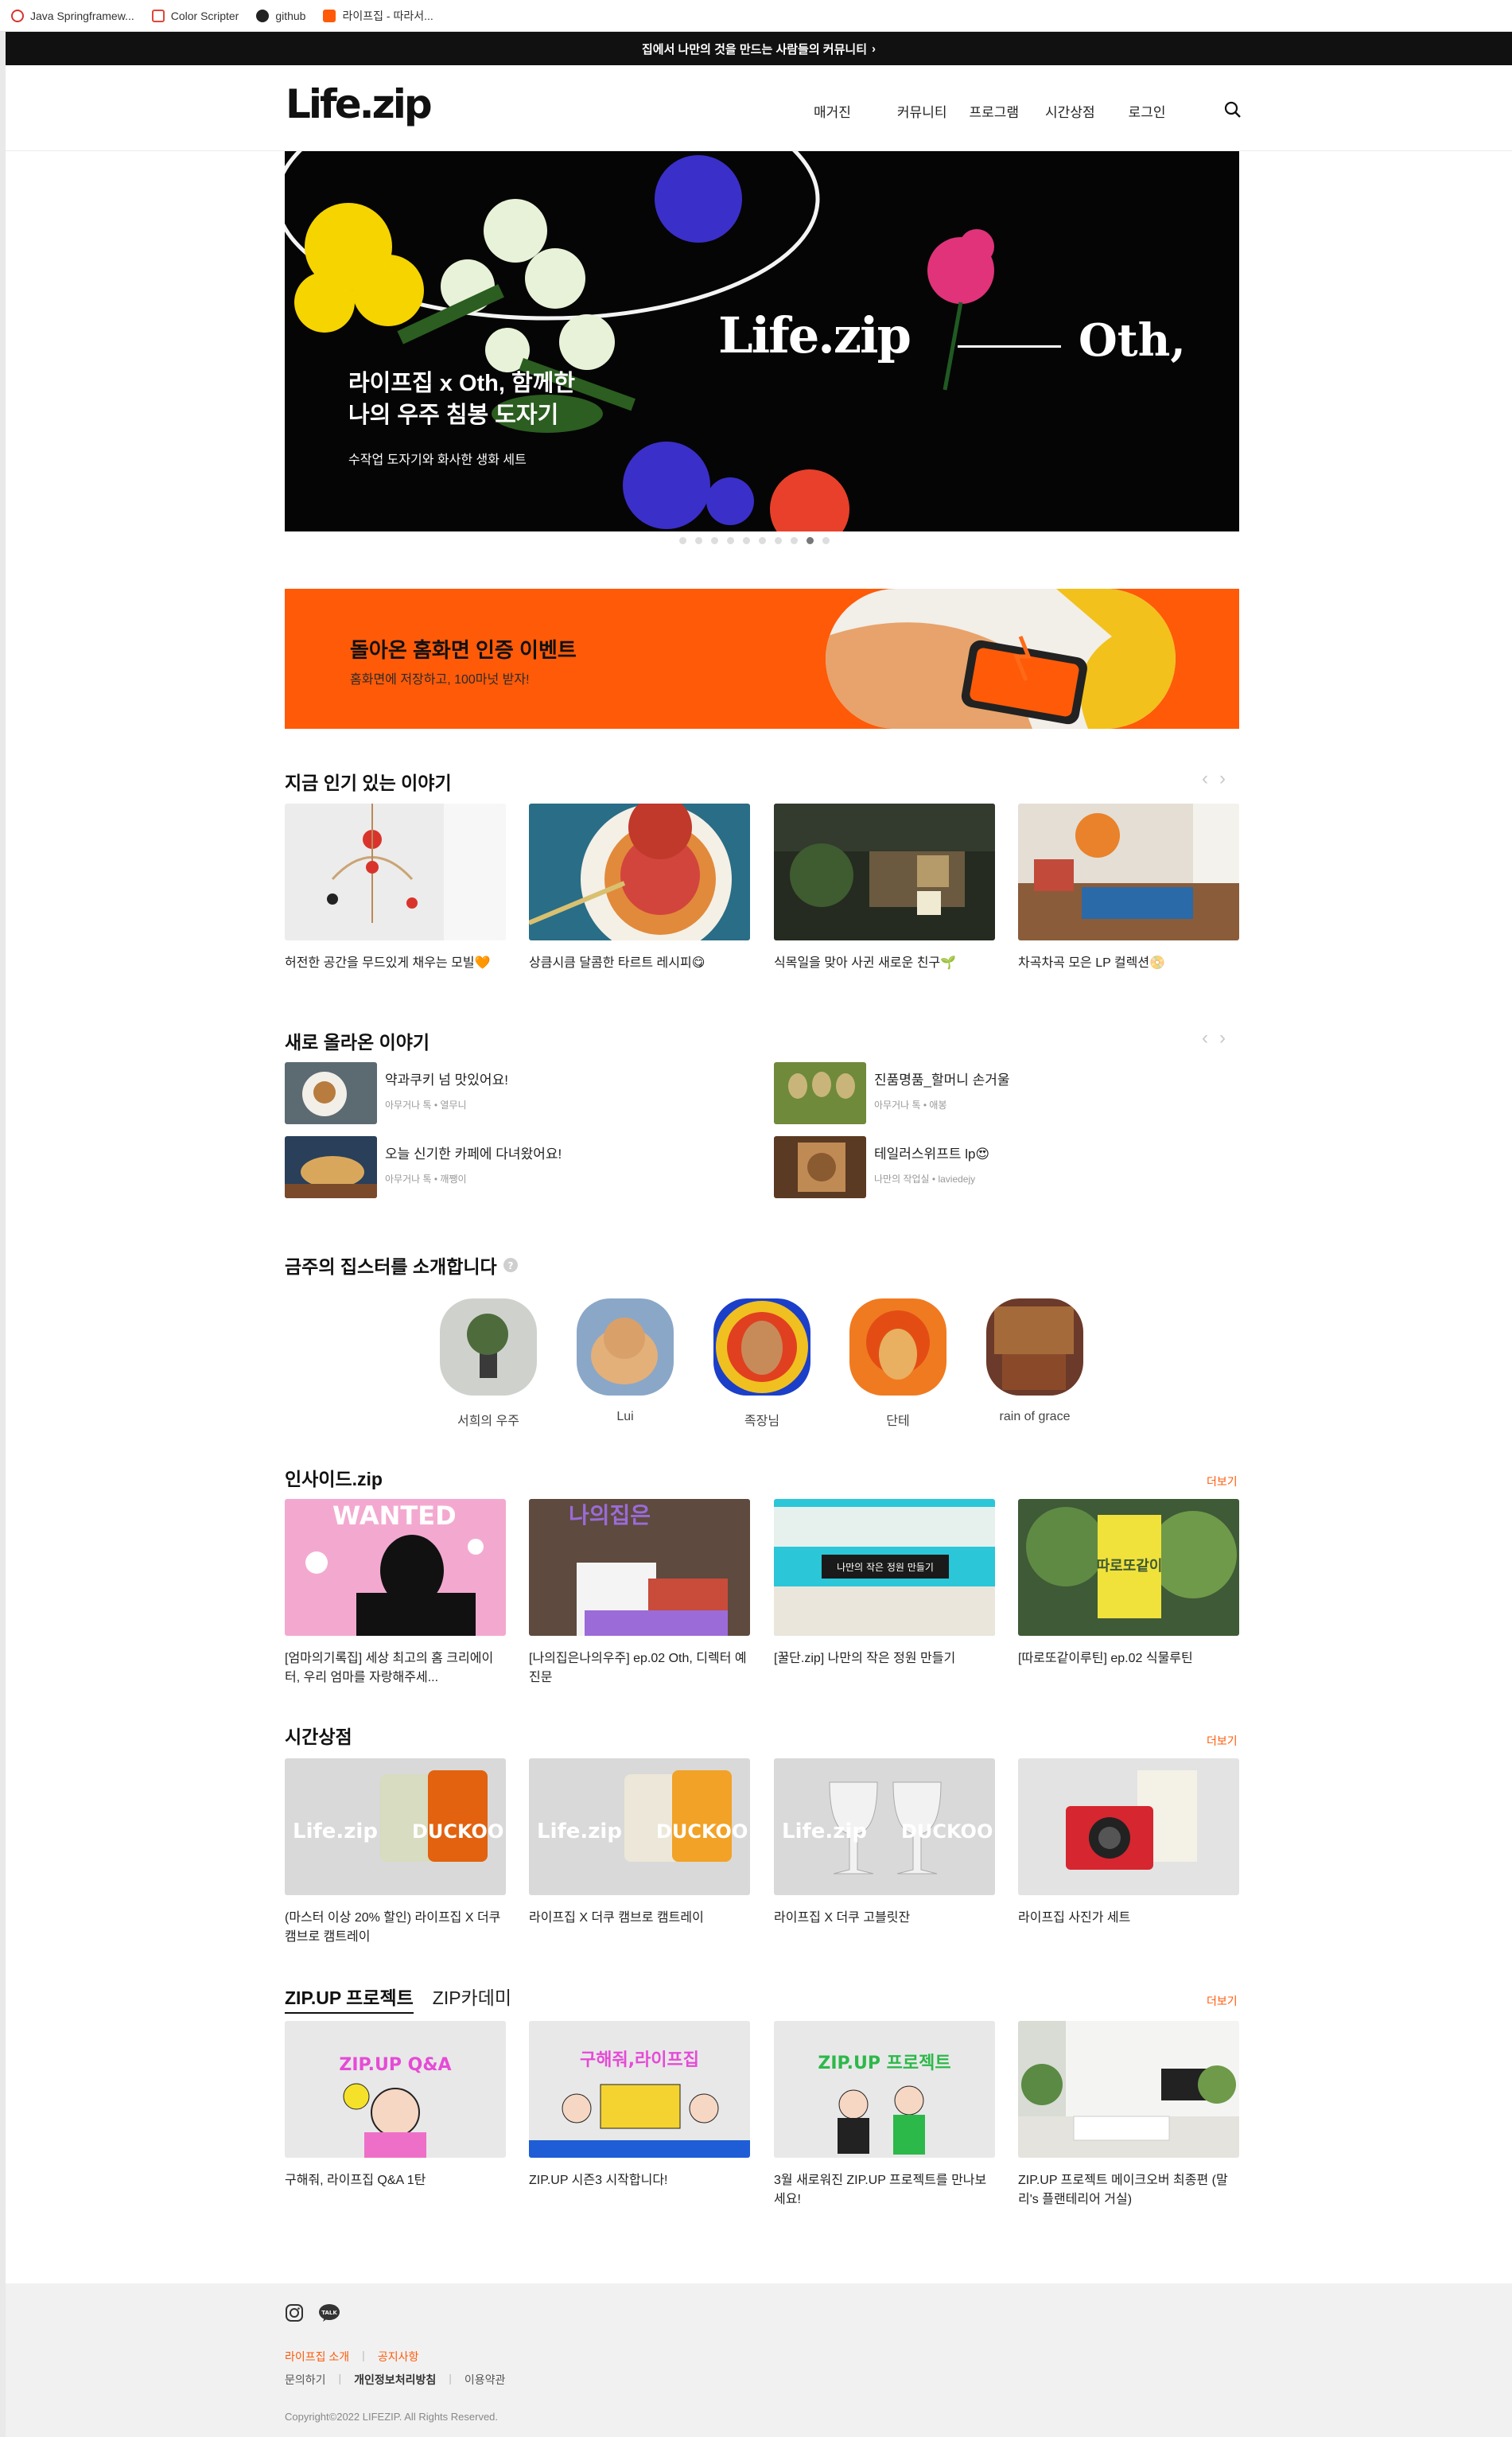 The width and height of the screenshot is (1512, 2437). I want to click on zipster-profile: 서희의 우주, so click(488, 1363).